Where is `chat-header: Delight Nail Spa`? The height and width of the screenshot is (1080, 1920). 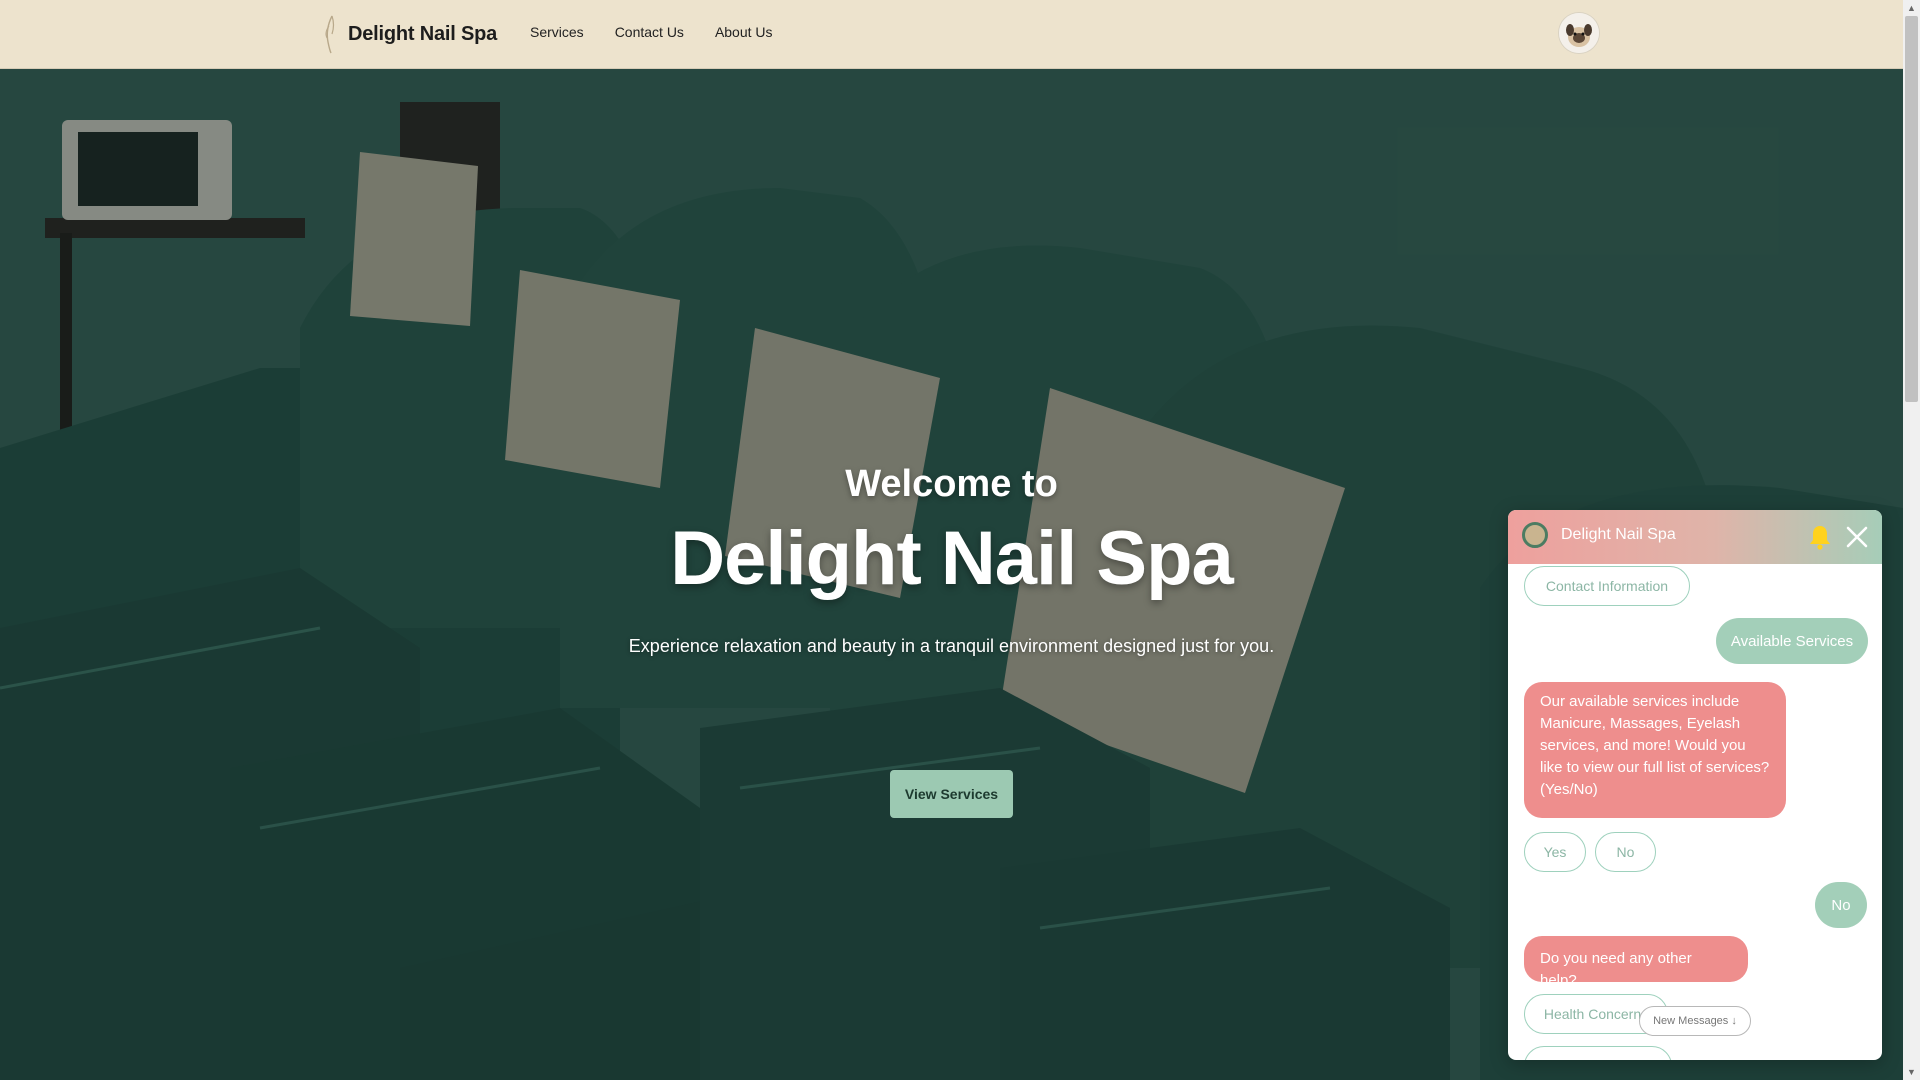 chat-header: Delight Nail Spa is located at coordinates (1695, 537).